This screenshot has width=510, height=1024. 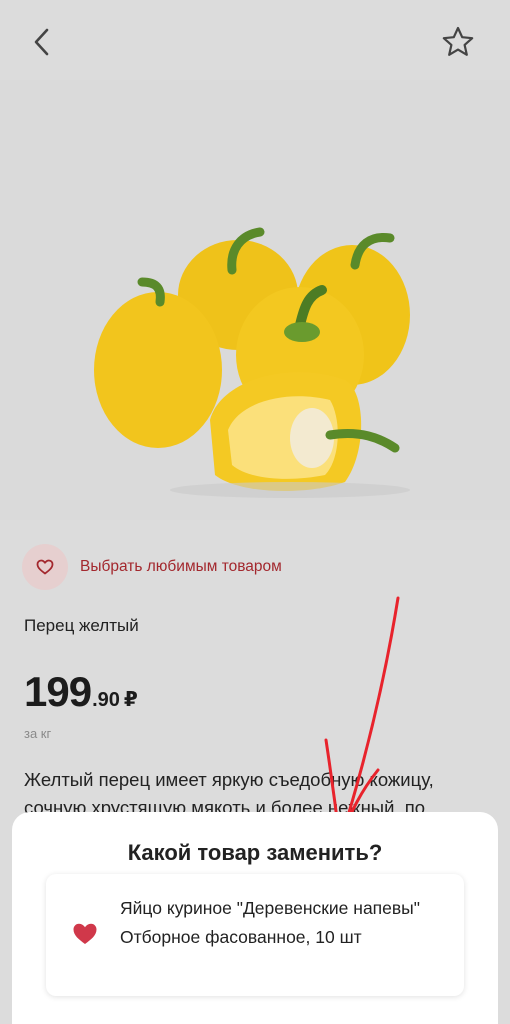 What do you see at coordinates (255, 852) in the screenshot?
I see `sheet-title: Какой товар заменить?` at bounding box center [255, 852].